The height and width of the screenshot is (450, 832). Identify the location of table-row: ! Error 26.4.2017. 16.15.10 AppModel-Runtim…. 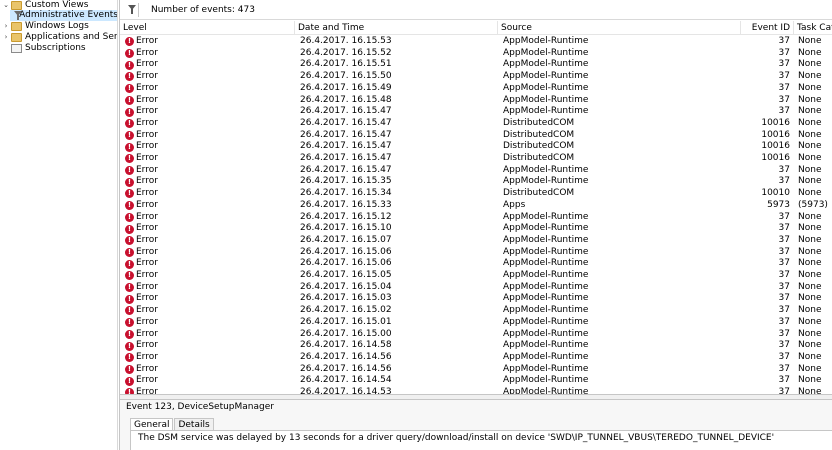
(476, 229).